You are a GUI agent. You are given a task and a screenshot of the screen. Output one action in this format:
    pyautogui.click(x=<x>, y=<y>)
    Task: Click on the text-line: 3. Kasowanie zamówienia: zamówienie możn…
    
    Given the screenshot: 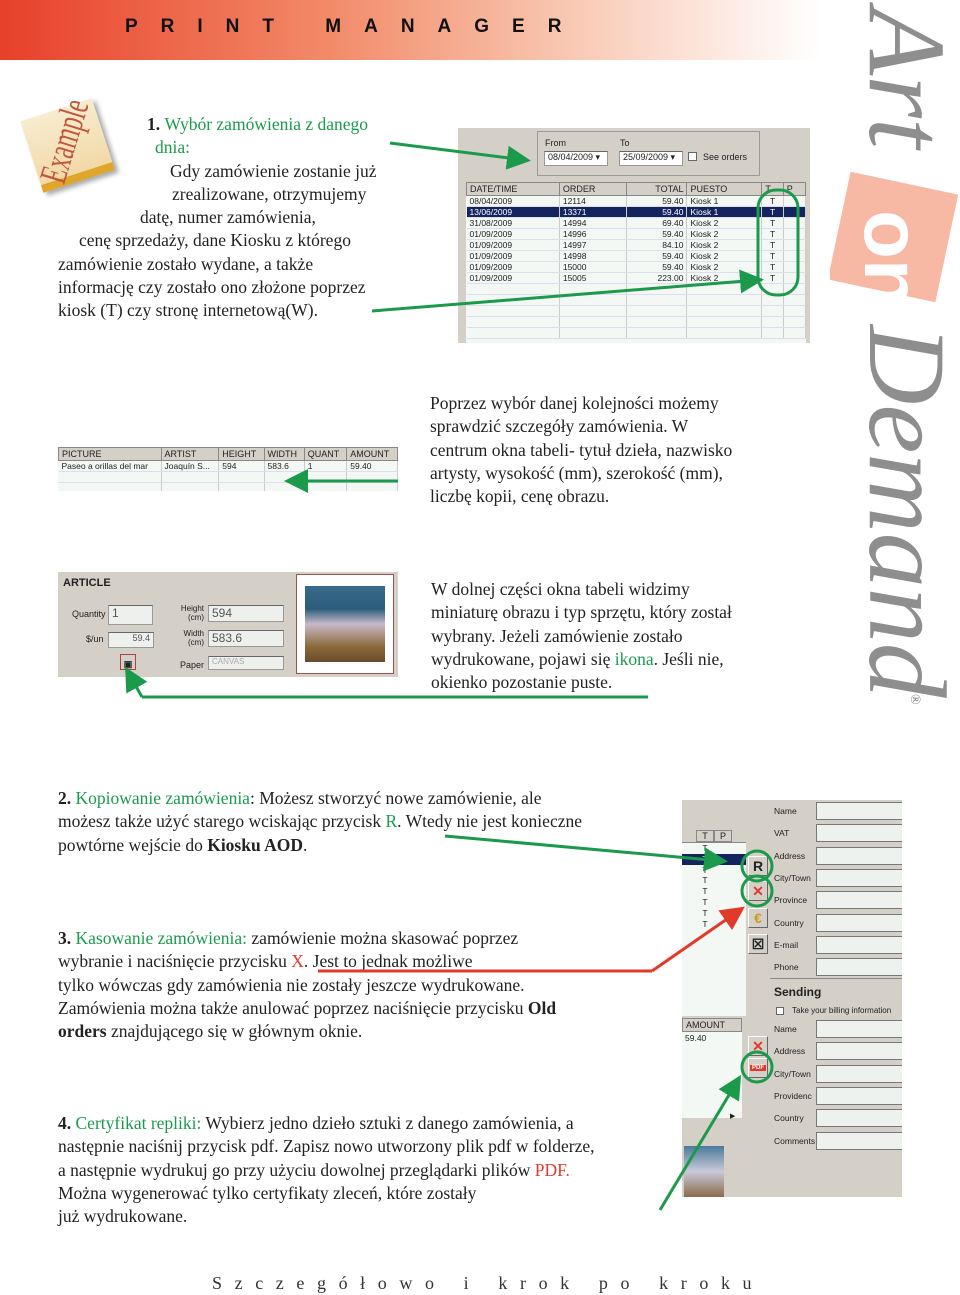 What is the action you would take?
    pyautogui.click(x=307, y=938)
    